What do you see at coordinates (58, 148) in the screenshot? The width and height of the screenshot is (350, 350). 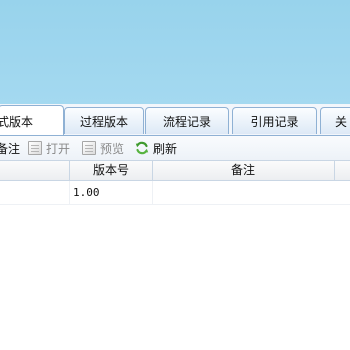 I see `open-button-label: 打开` at bounding box center [58, 148].